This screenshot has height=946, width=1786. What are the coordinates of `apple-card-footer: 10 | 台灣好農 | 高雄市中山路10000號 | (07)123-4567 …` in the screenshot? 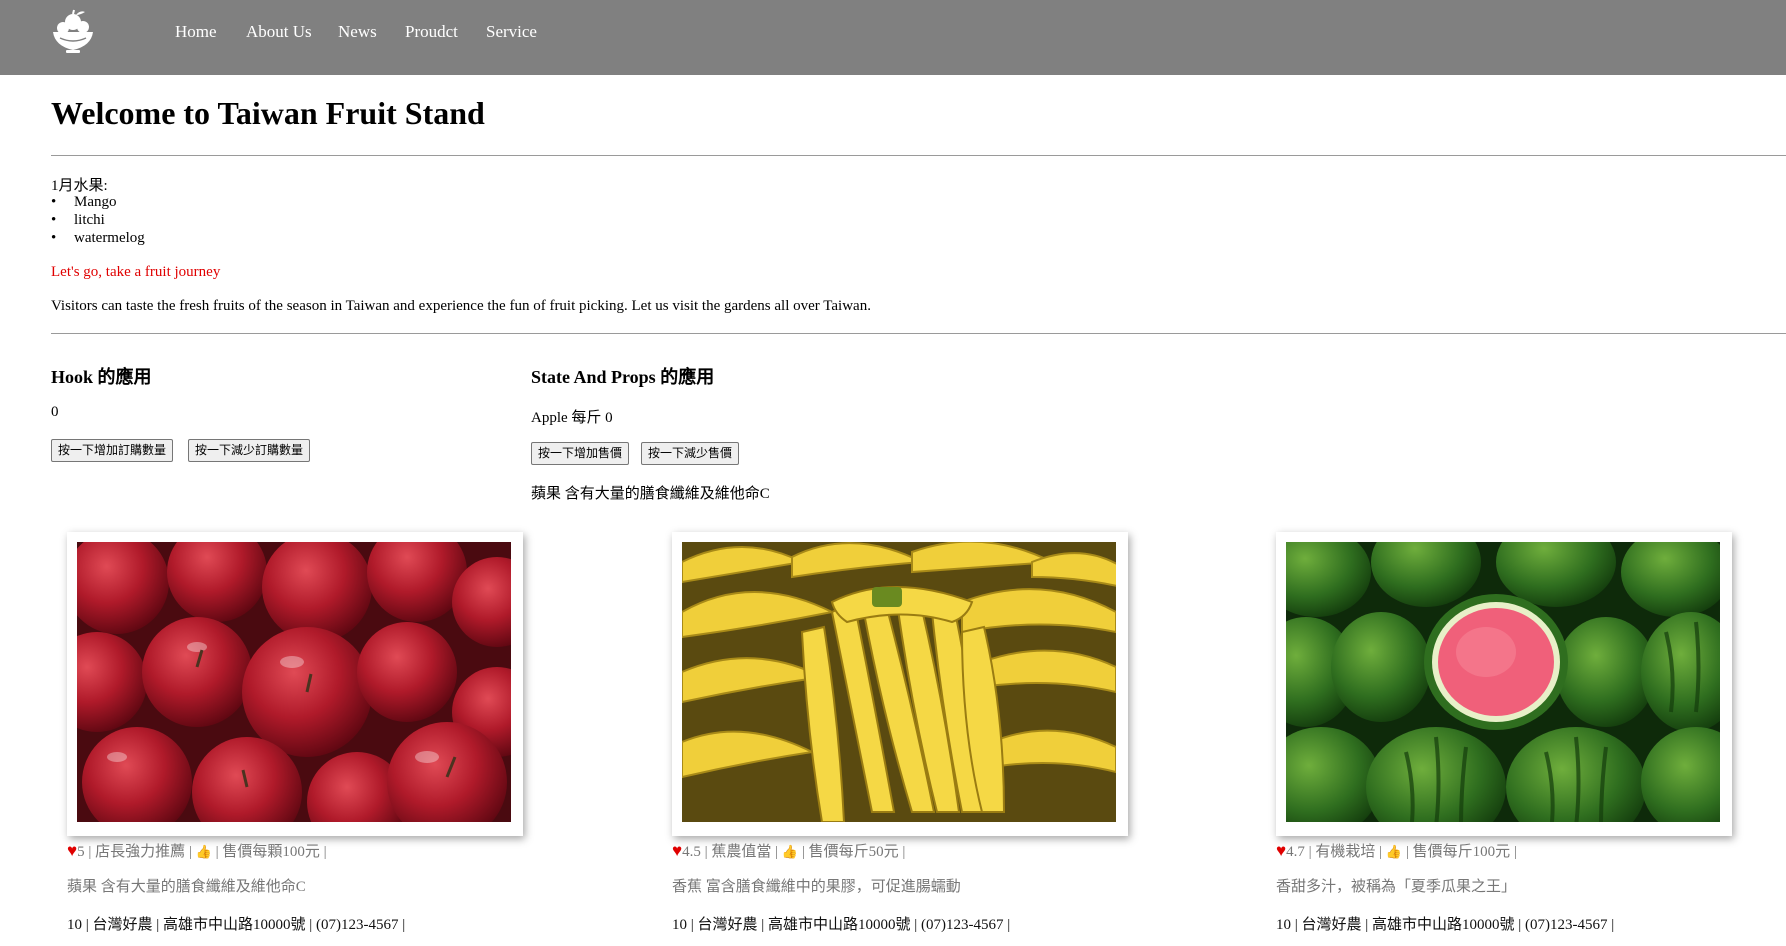 It's located at (236, 925).